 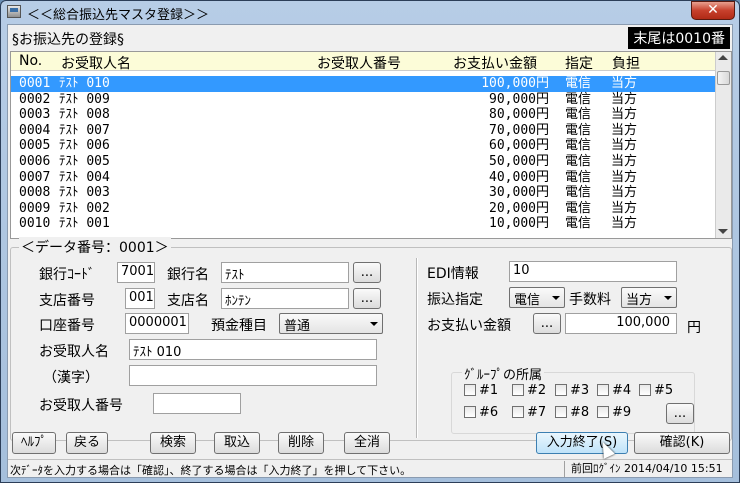 I want to click on recipient-name-label: お受取人名, so click(x=74, y=352).